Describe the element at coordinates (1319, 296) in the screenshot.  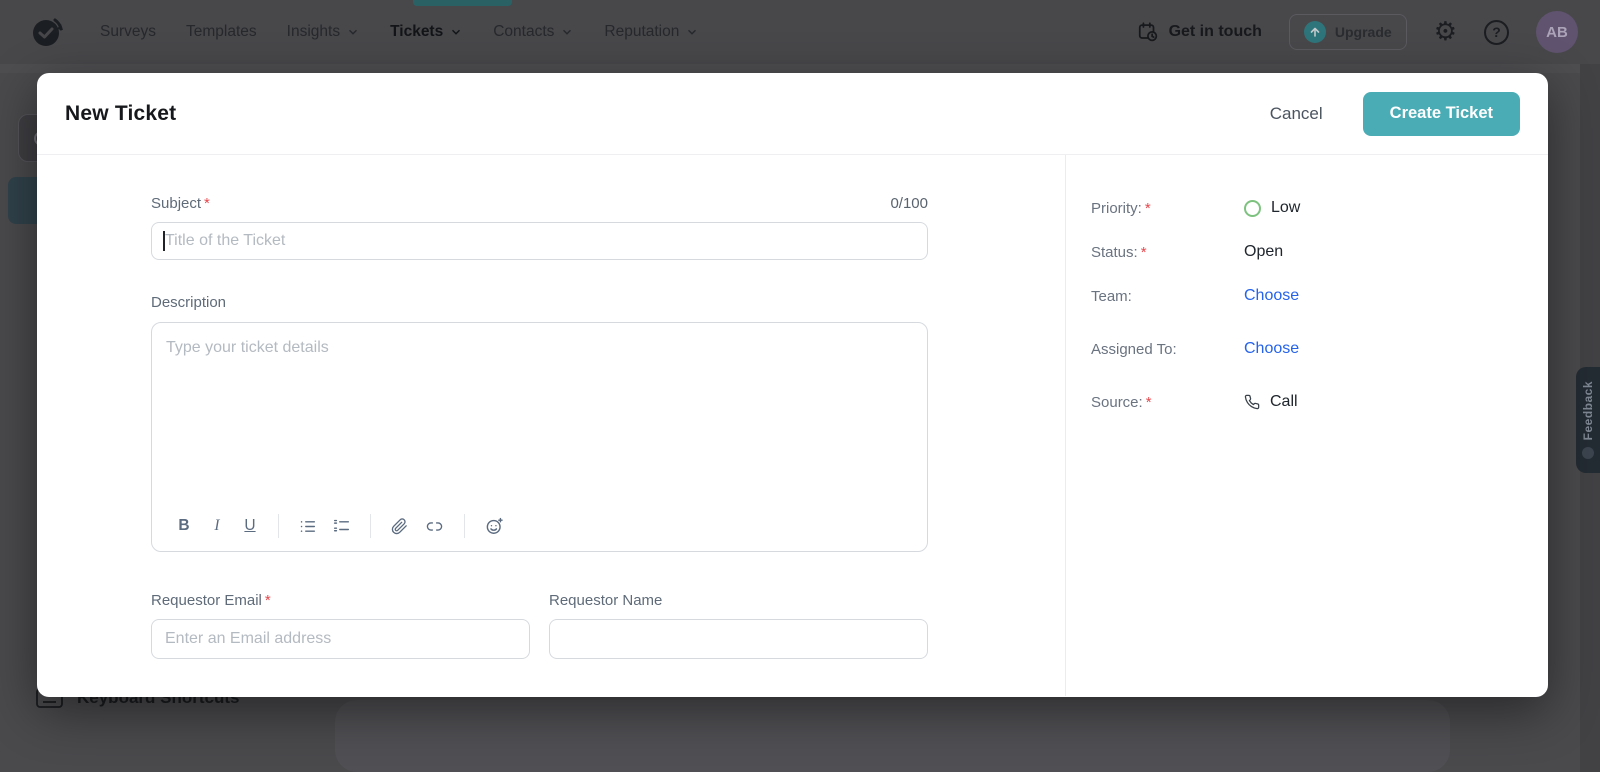
I see `team-row: Team: Choose` at that location.